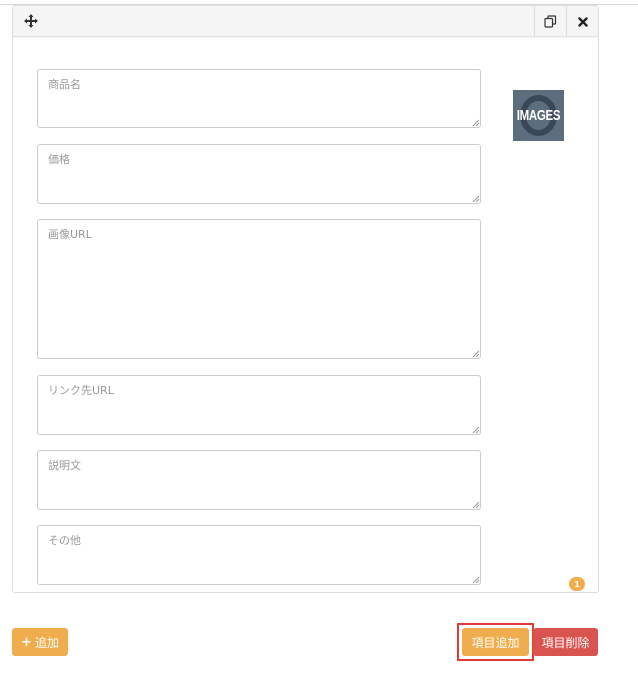  I want to click on delete-item-label: 項目削除, so click(565, 642).